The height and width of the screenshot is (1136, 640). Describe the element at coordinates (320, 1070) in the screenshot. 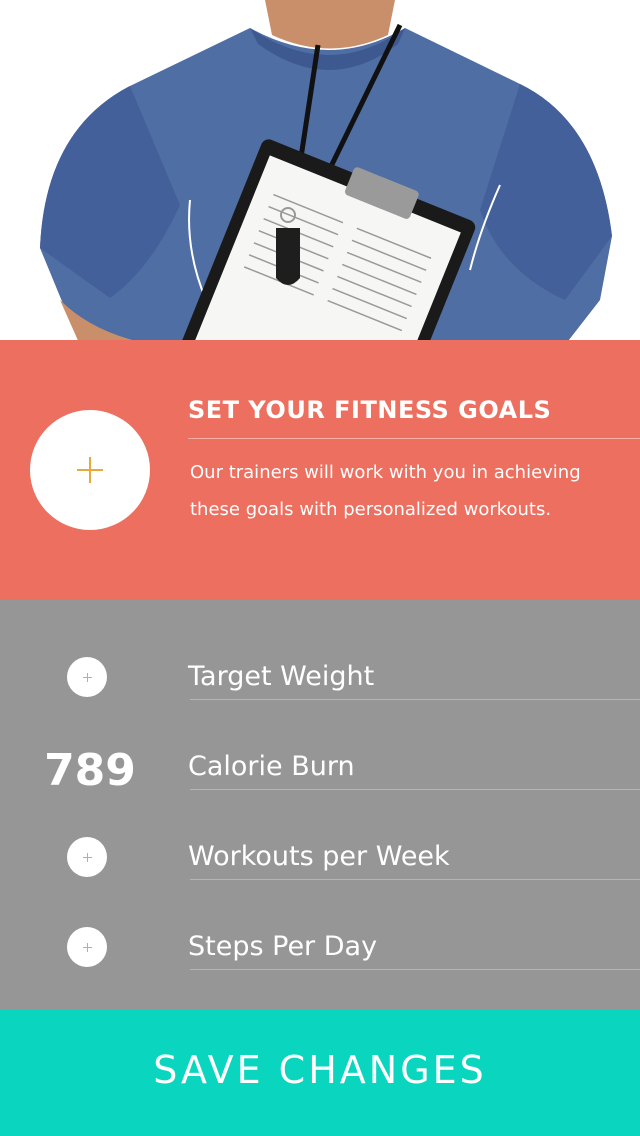

I see `save-changes-label: SAVE CHANGES` at that location.